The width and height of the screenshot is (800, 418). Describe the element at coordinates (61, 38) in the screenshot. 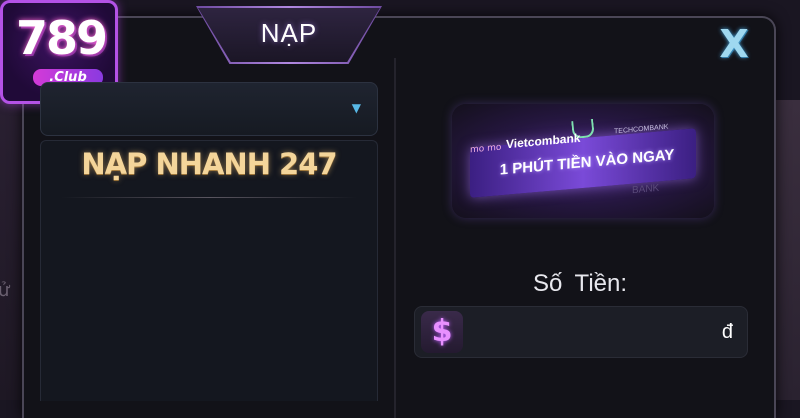

I see `logo-number: 789` at that location.